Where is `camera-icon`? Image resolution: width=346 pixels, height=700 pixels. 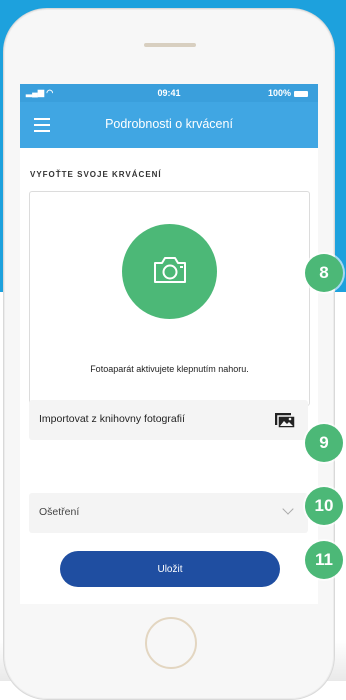
camera-icon is located at coordinates (170, 270).